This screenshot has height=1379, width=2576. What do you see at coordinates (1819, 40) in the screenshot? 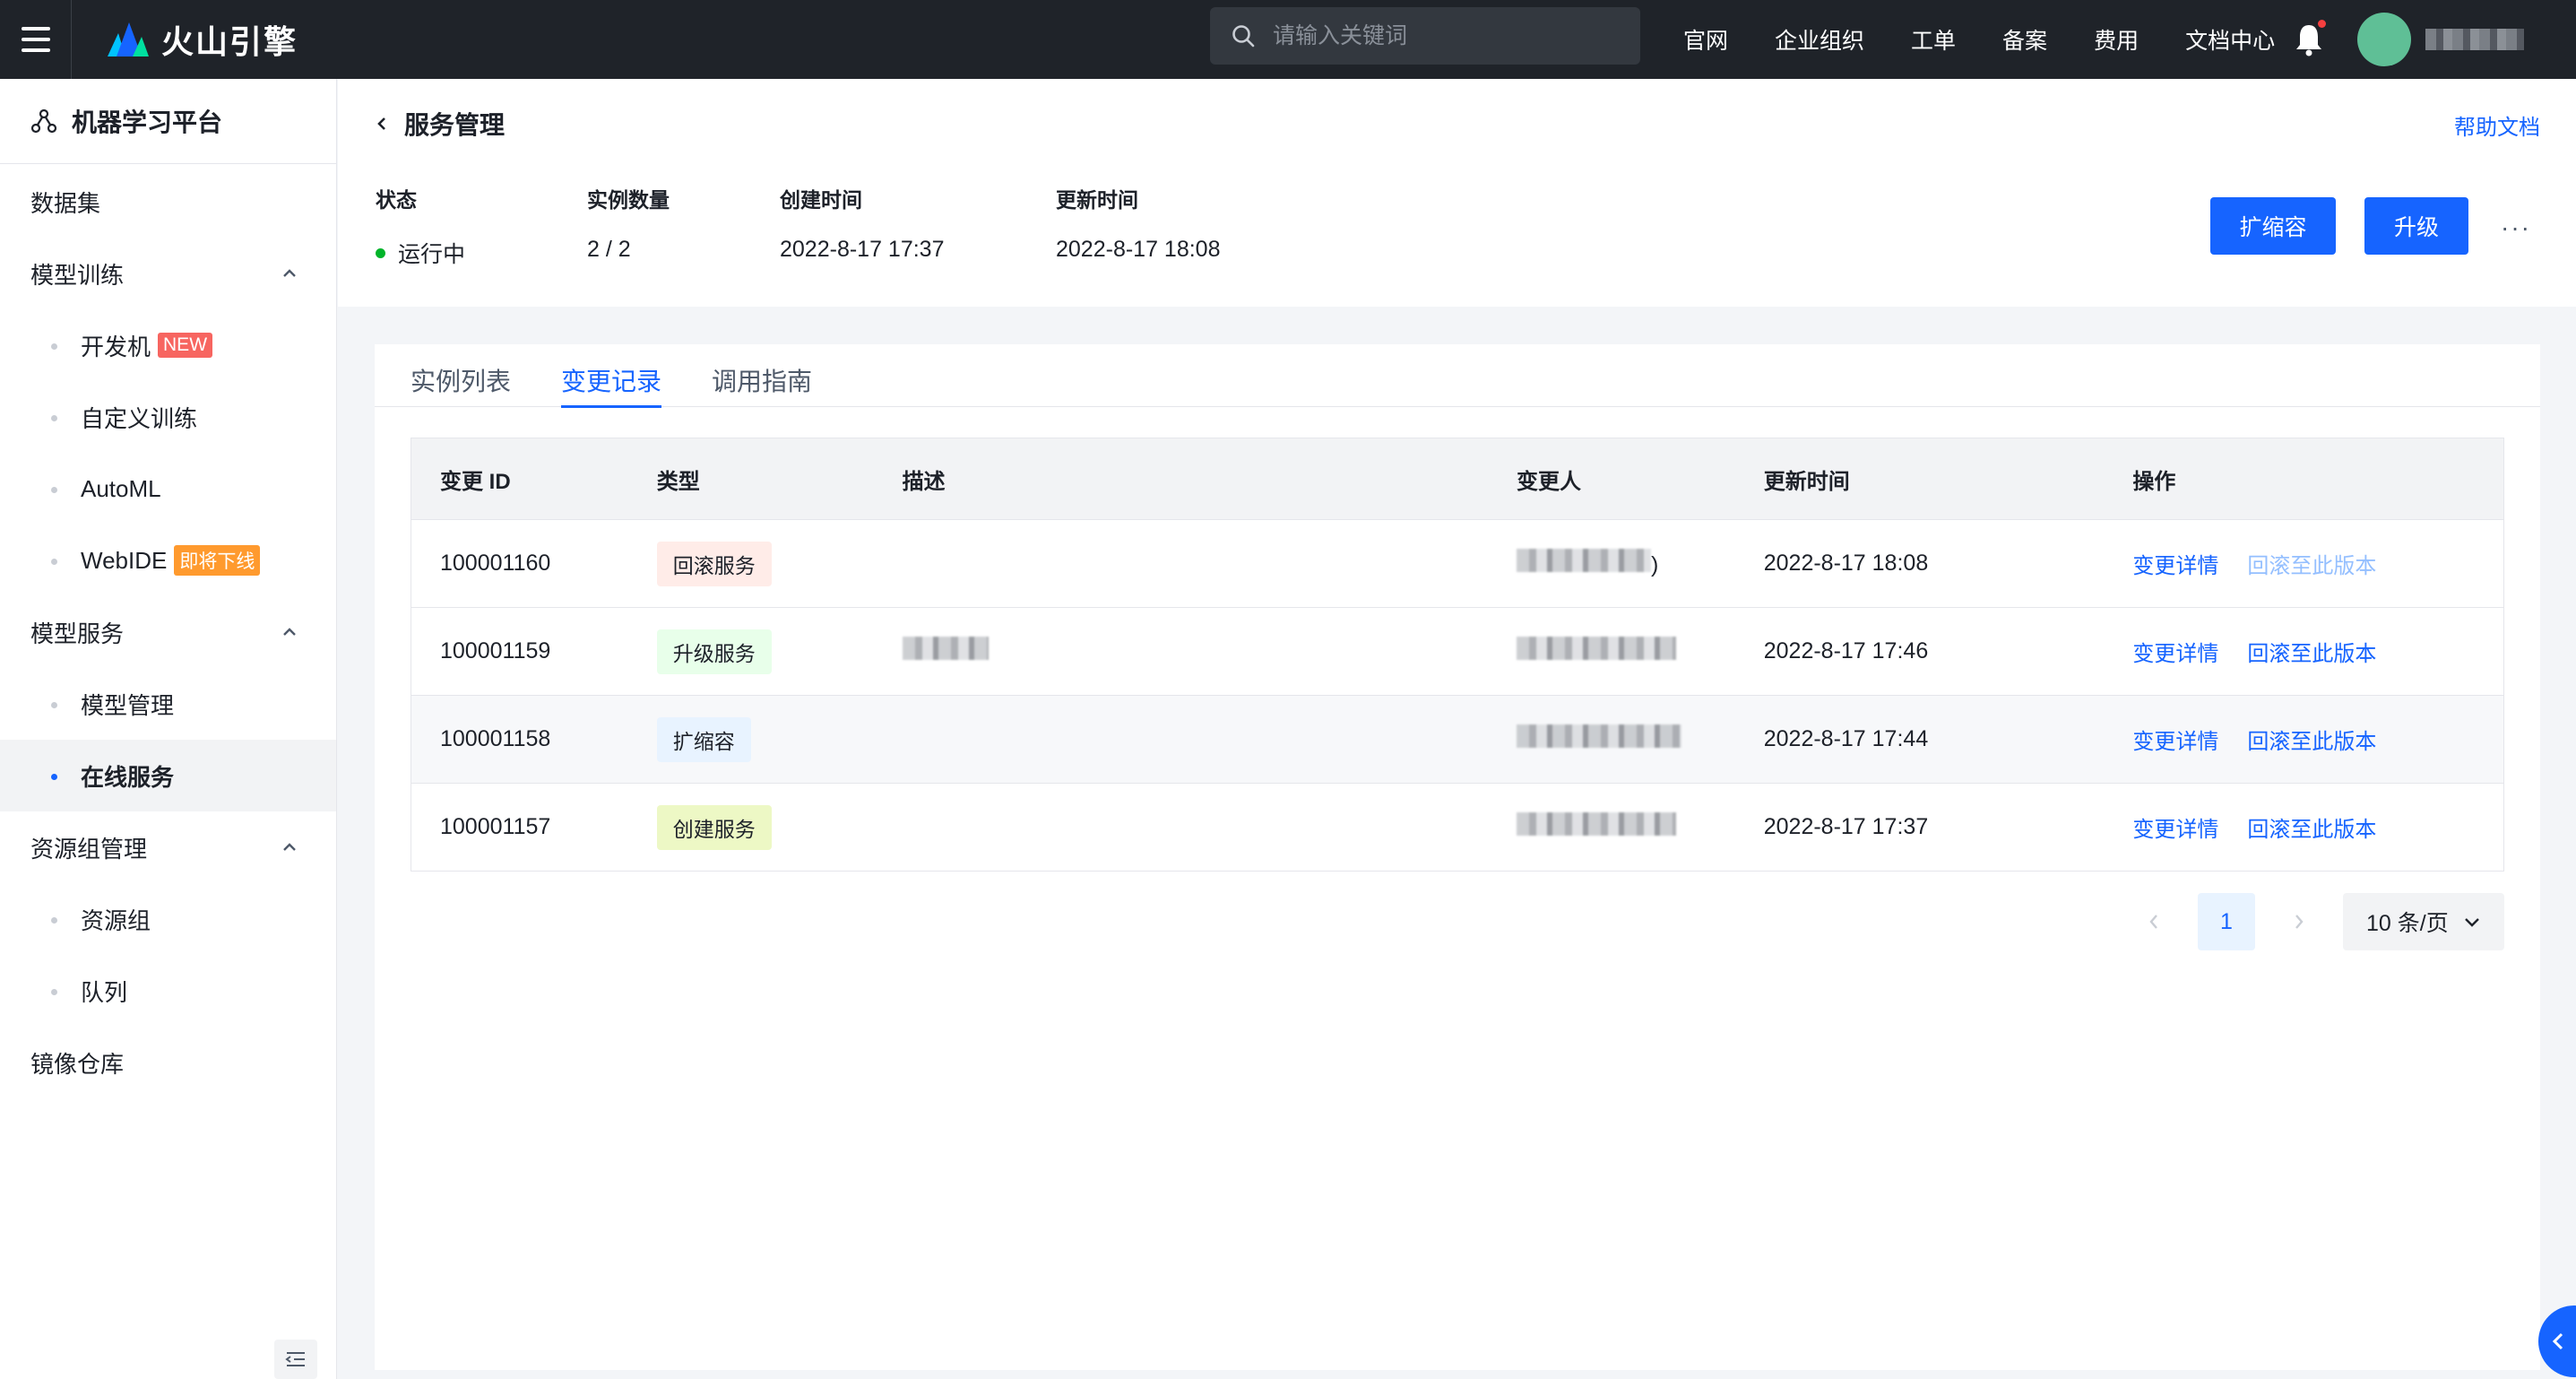
I see `nav-enterprise-org: 企业组织` at bounding box center [1819, 40].